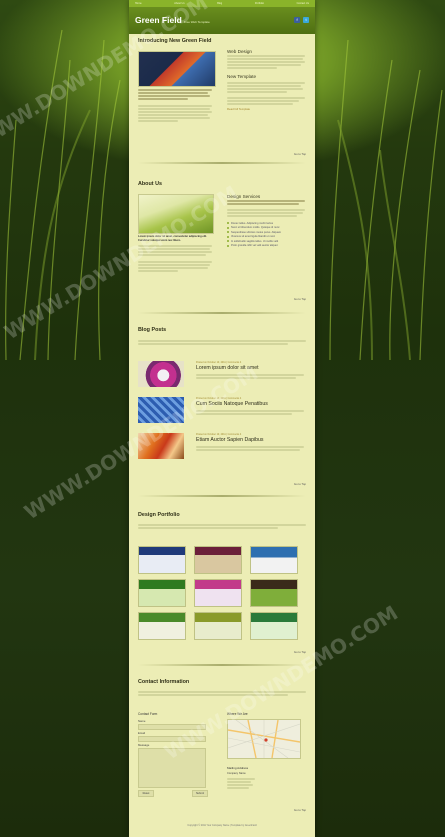  What do you see at coordinates (266, 227) in the screenshot?
I see `service-item: Nunc ut bibendum mollis. Quisque id nunc` at bounding box center [266, 227].